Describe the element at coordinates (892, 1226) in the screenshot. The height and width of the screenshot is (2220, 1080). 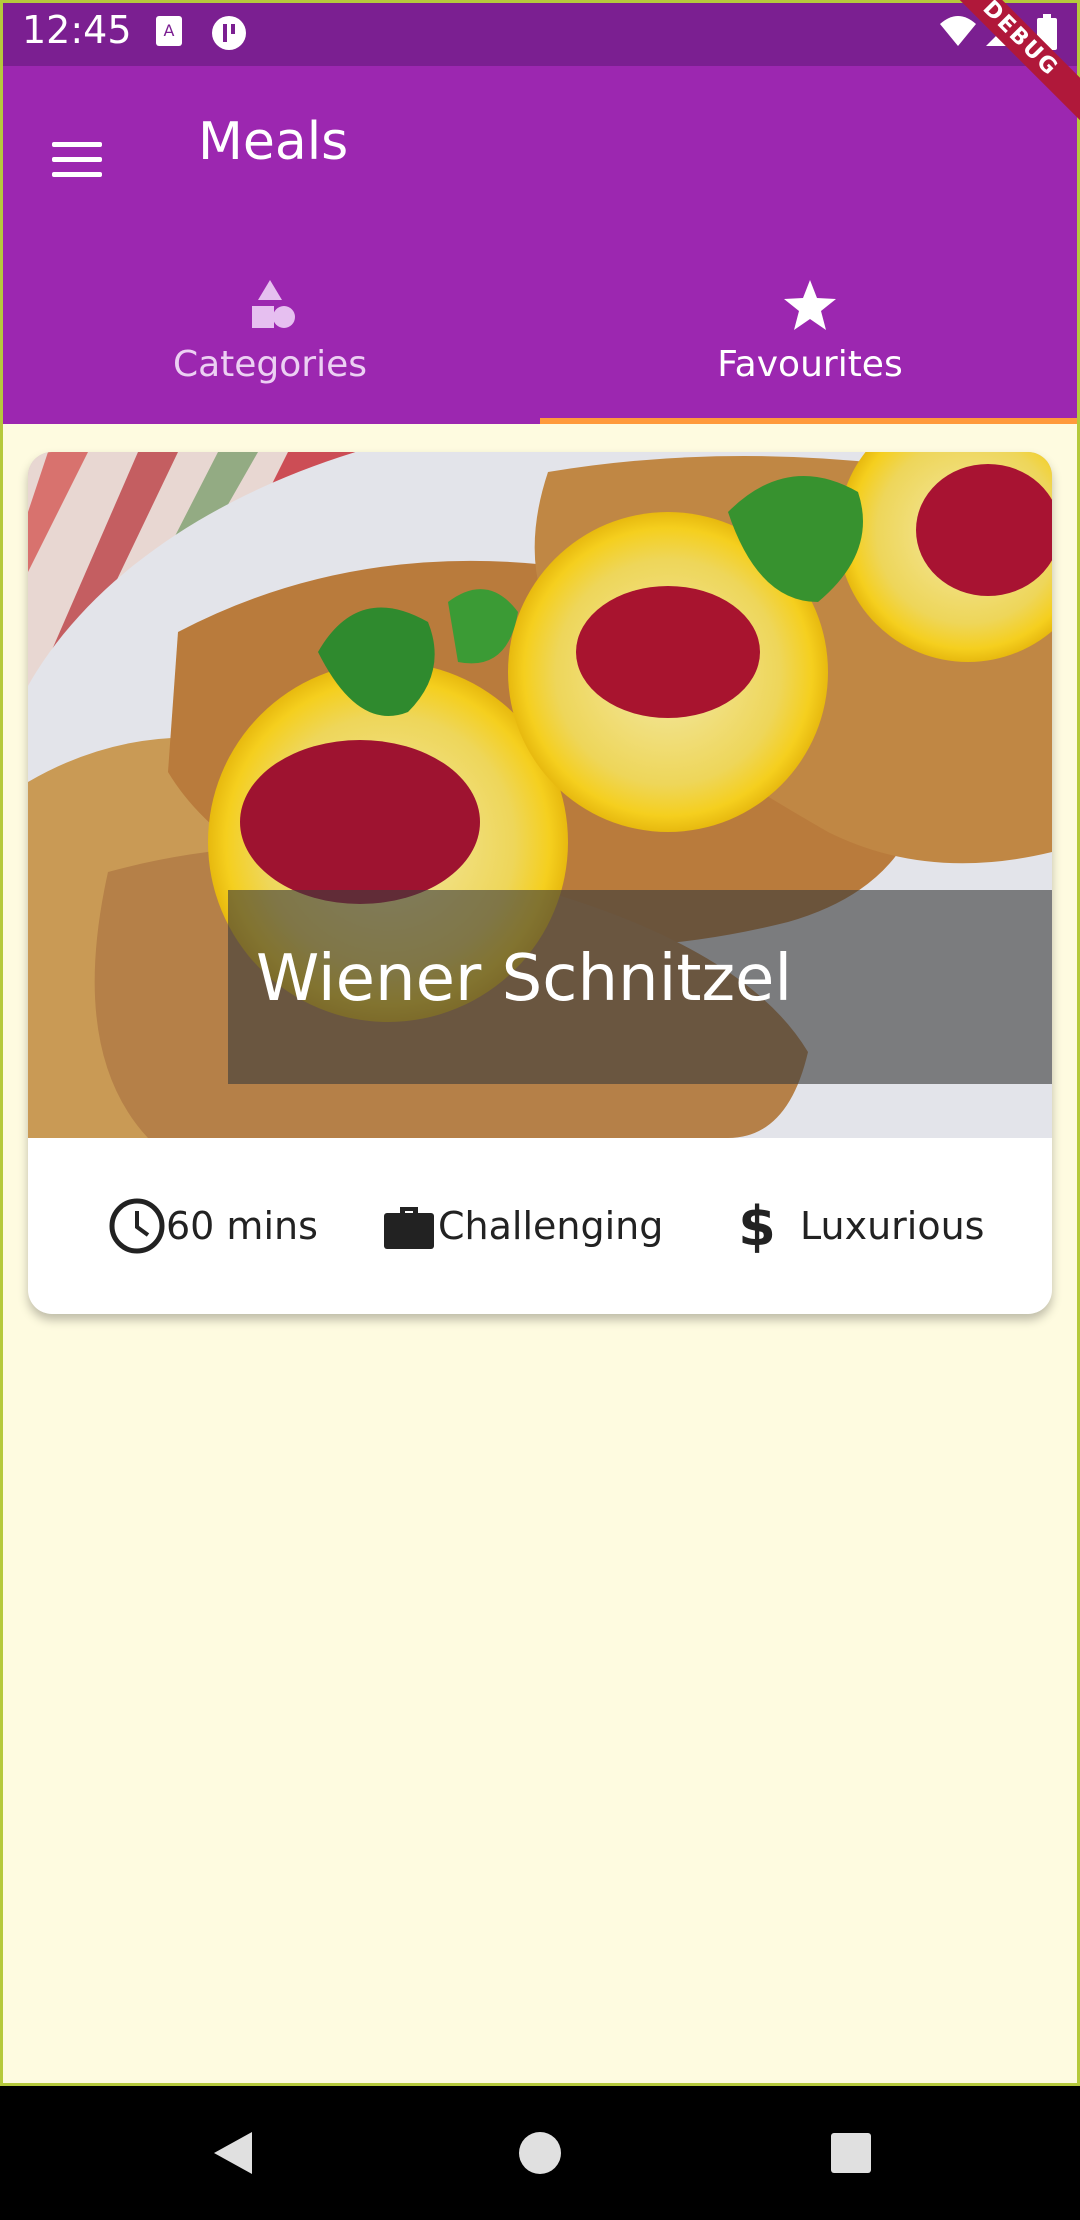
I see `affordability-text: Luxurious` at that location.